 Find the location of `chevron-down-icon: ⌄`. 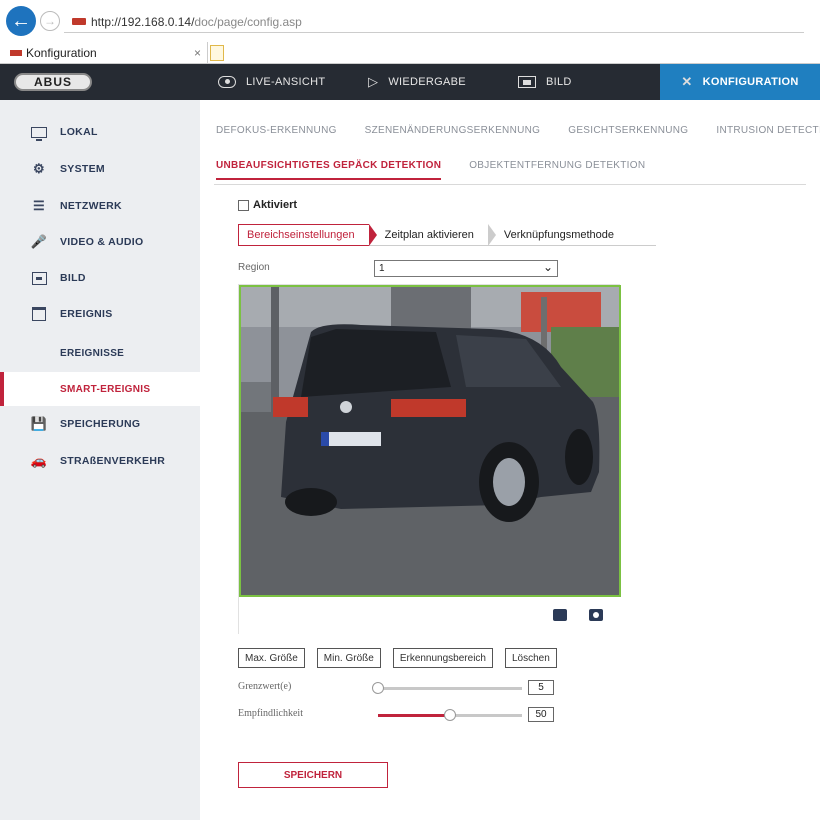

chevron-down-icon: ⌄ is located at coordinates (547, 267).